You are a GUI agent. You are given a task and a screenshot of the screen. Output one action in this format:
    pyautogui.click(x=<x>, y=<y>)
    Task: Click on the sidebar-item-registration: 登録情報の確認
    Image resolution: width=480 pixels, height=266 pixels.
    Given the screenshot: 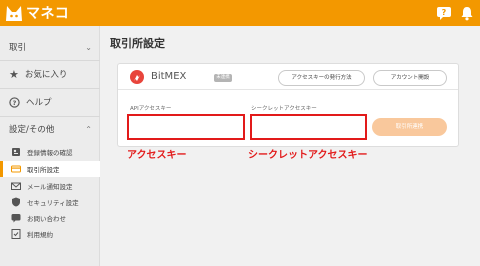 What is the action you would take?
    pyautogui.click(x=50, y=152)
    